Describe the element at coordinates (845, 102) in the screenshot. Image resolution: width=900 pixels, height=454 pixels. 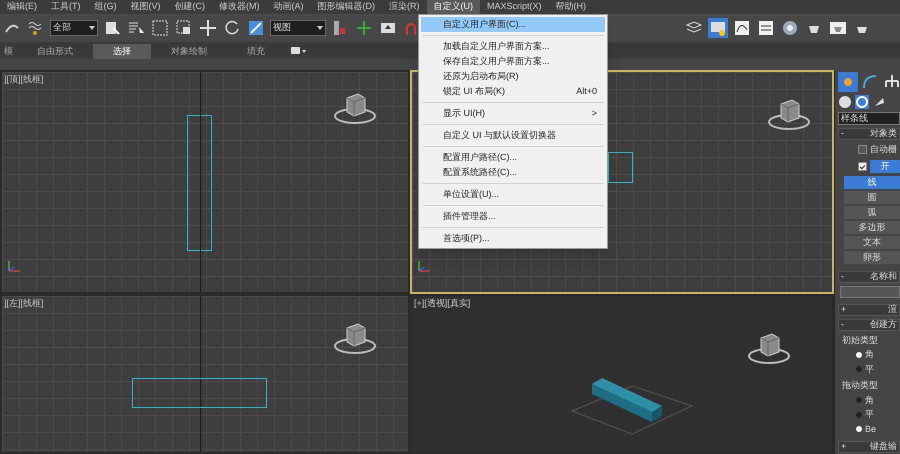
I see `geometry-icon` at that location.